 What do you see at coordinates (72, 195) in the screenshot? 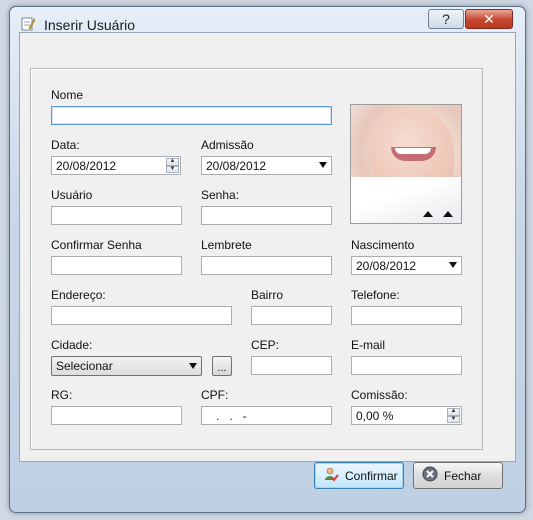
I see `usuario-label: Usuário` at bounding box center [72, 195].